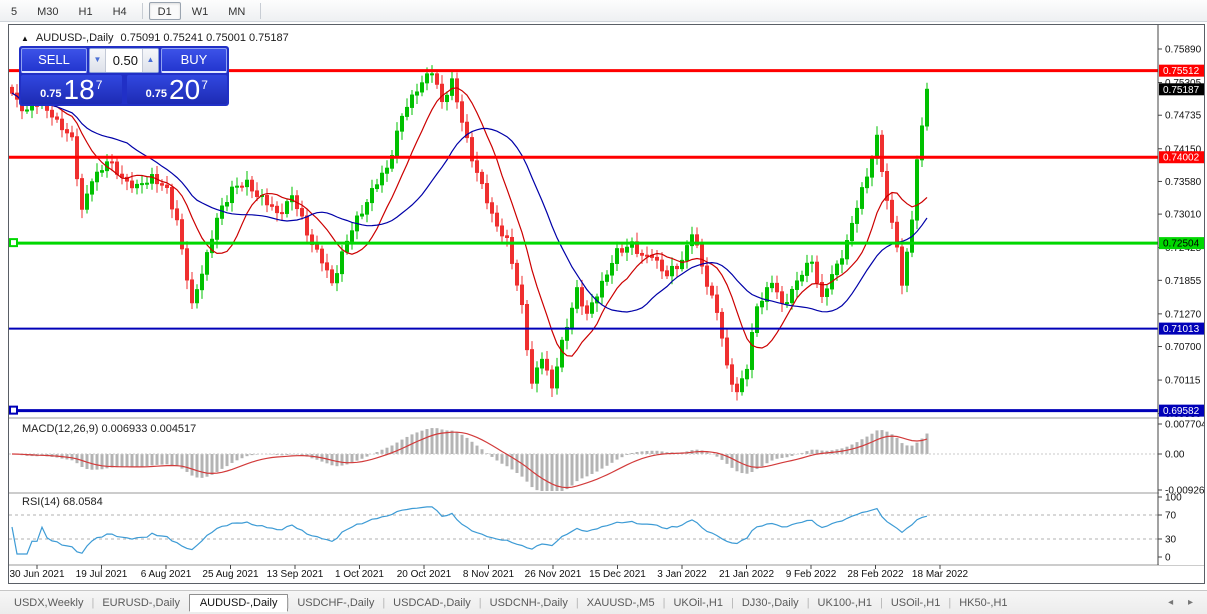 The width and height of the screenshot is (1207, 614). Describe the element at coordinates (1171, 516) in the screenshot. I see `rsi-axis-tick: 70` at that location.